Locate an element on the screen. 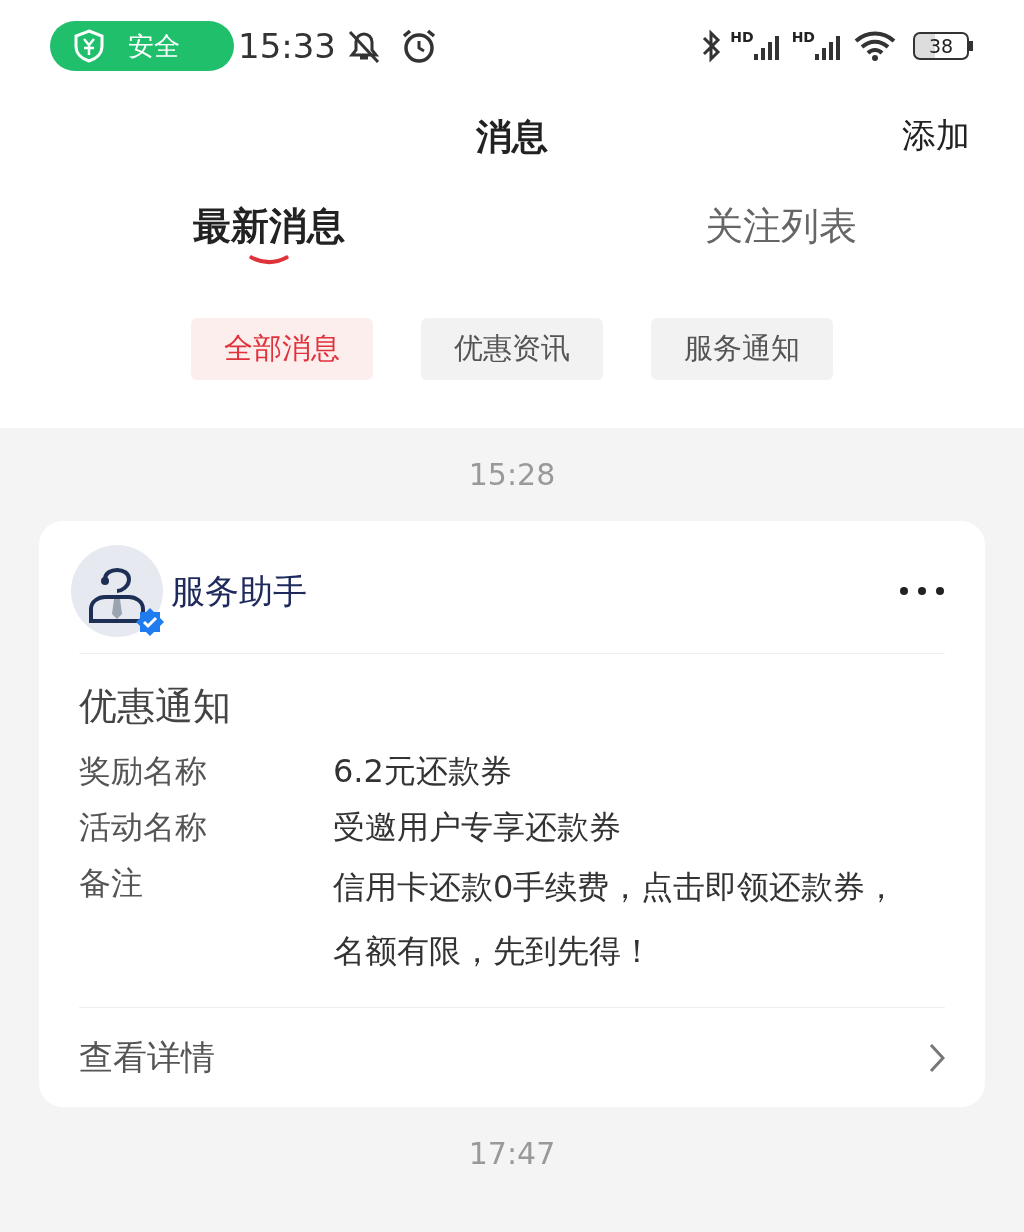 This screenshot has height=1232, width=1024. detail-link: 查看详情 is located at coordinates (512, 1057).